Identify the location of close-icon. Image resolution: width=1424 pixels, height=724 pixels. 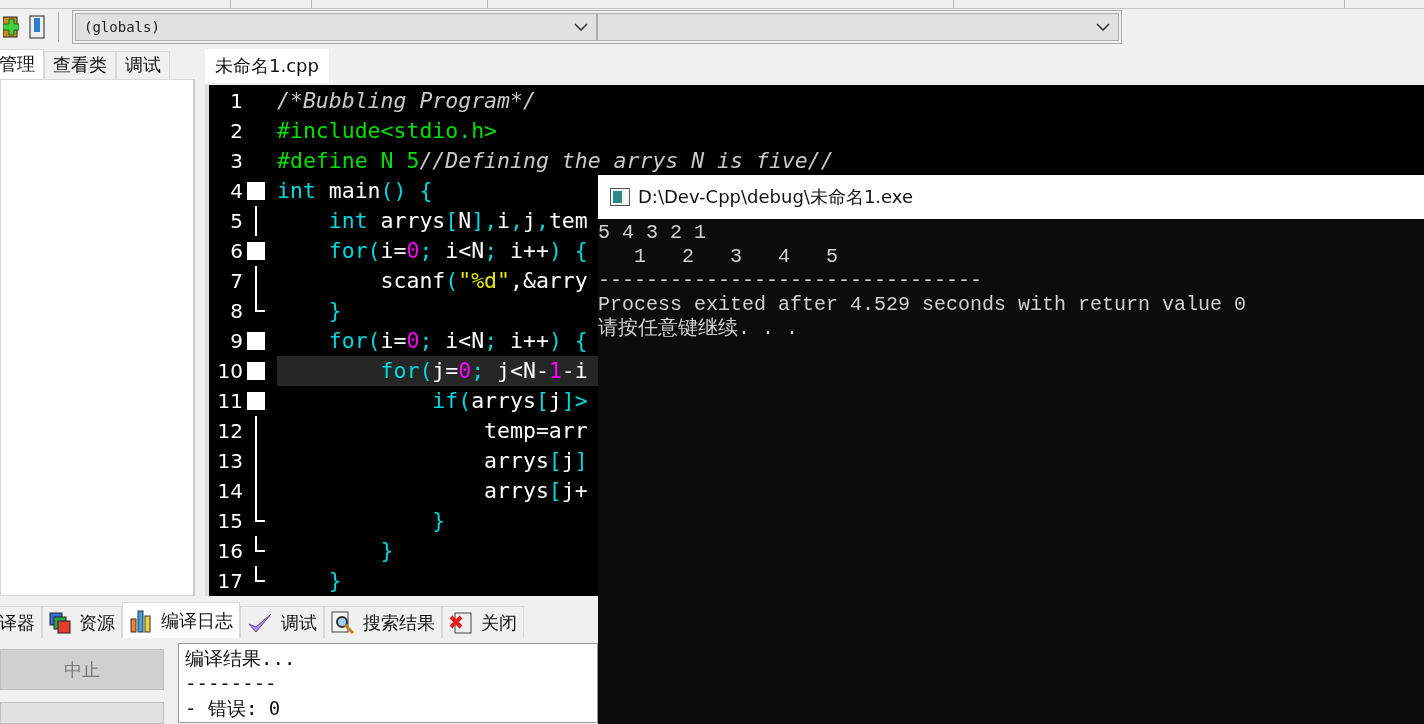
(461, 622).